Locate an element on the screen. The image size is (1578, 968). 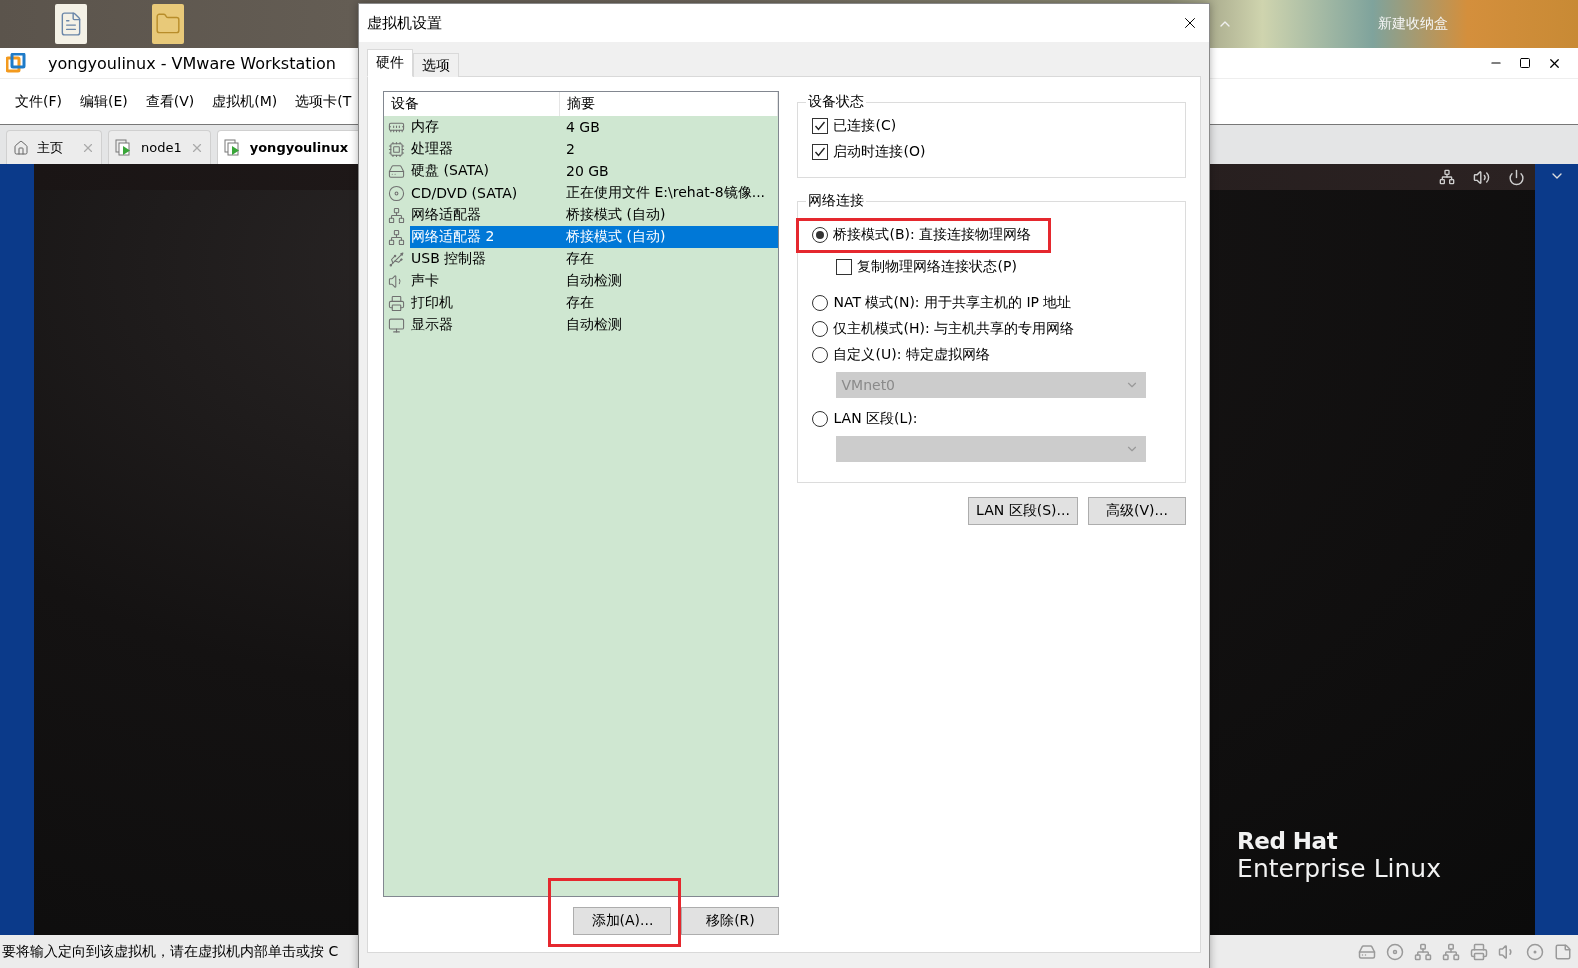
desktop-shelf-label: 新建收纳盒 is located at coordinates (1413, 24).